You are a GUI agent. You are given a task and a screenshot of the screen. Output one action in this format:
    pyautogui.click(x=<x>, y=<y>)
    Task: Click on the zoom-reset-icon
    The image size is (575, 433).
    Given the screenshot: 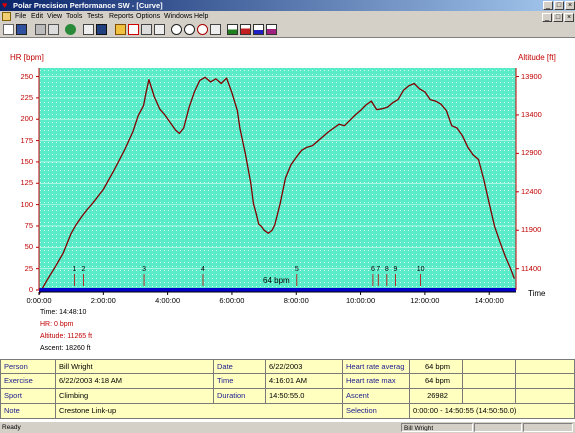 What is the action you would take?
    pyautogui.click(x=202, y=29)
    